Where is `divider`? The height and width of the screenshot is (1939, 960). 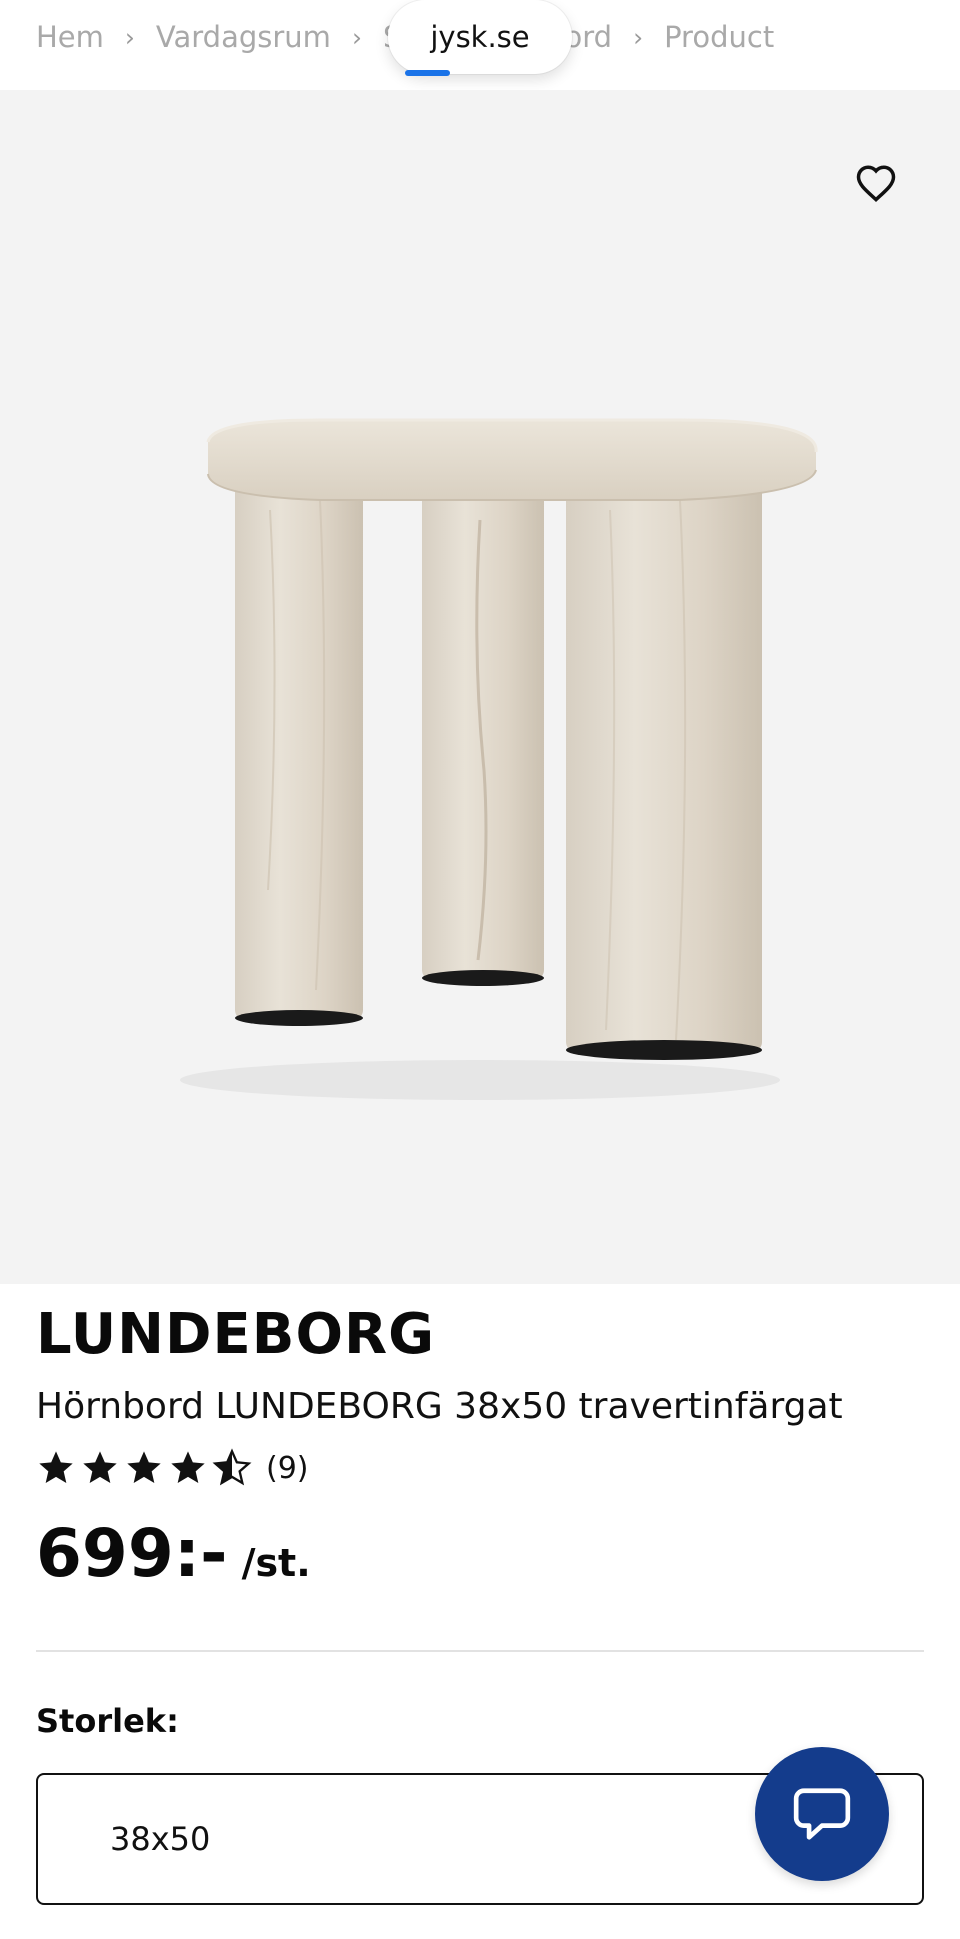 divider is located at coordinates (480, 1651).